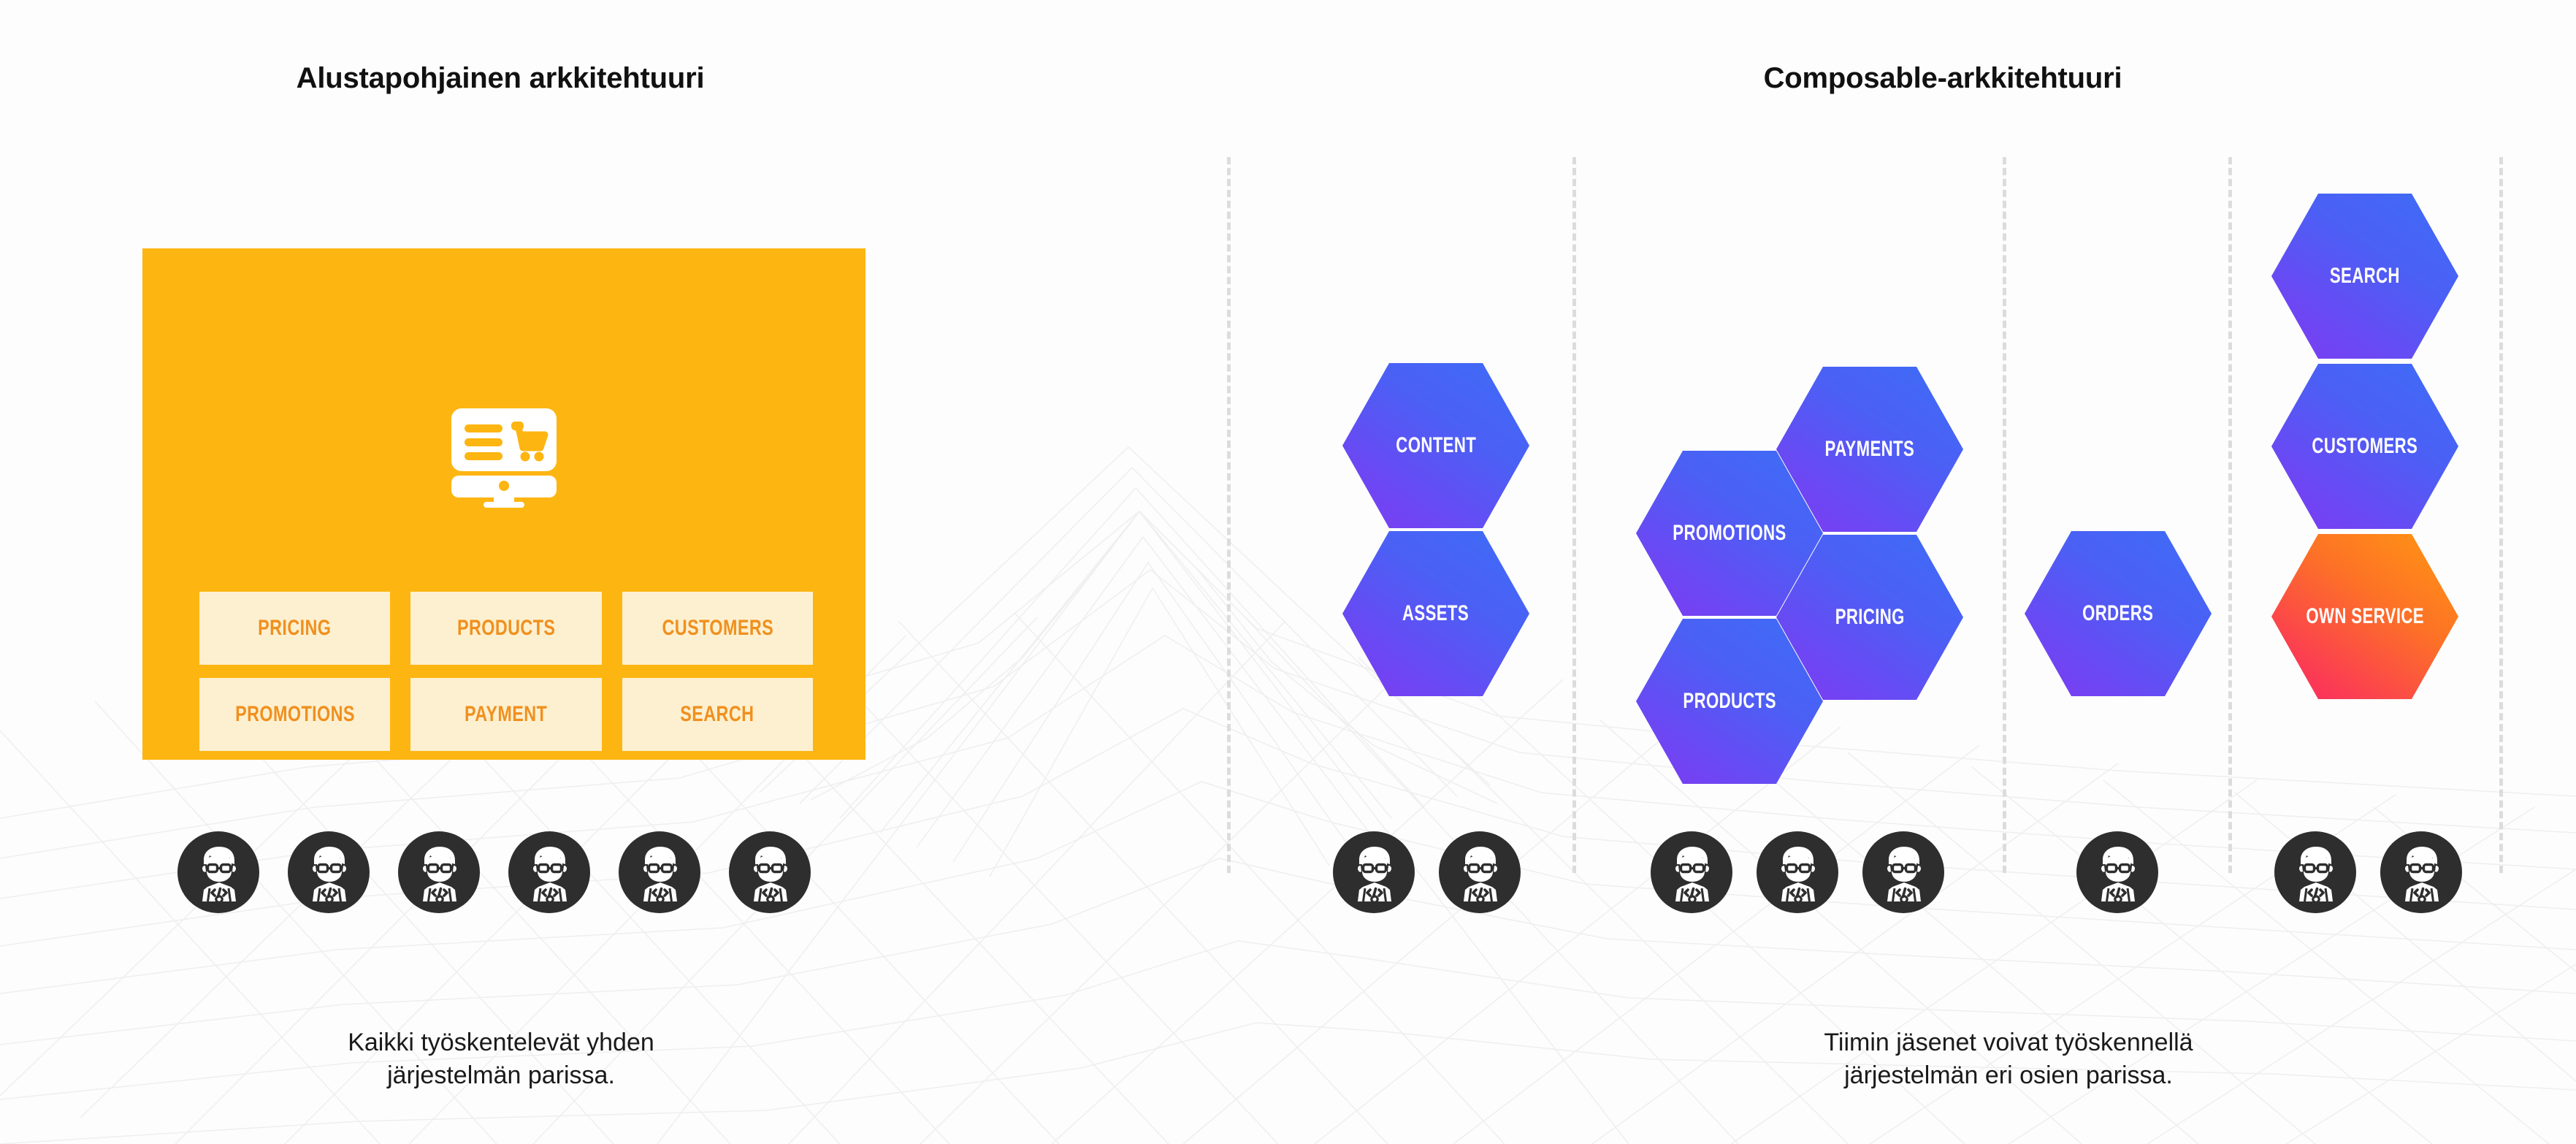  What do you see at coordinates (1870, 617) in the screenshot?
I see `hex-label: PRICING` at bounding box center [1870, 617].